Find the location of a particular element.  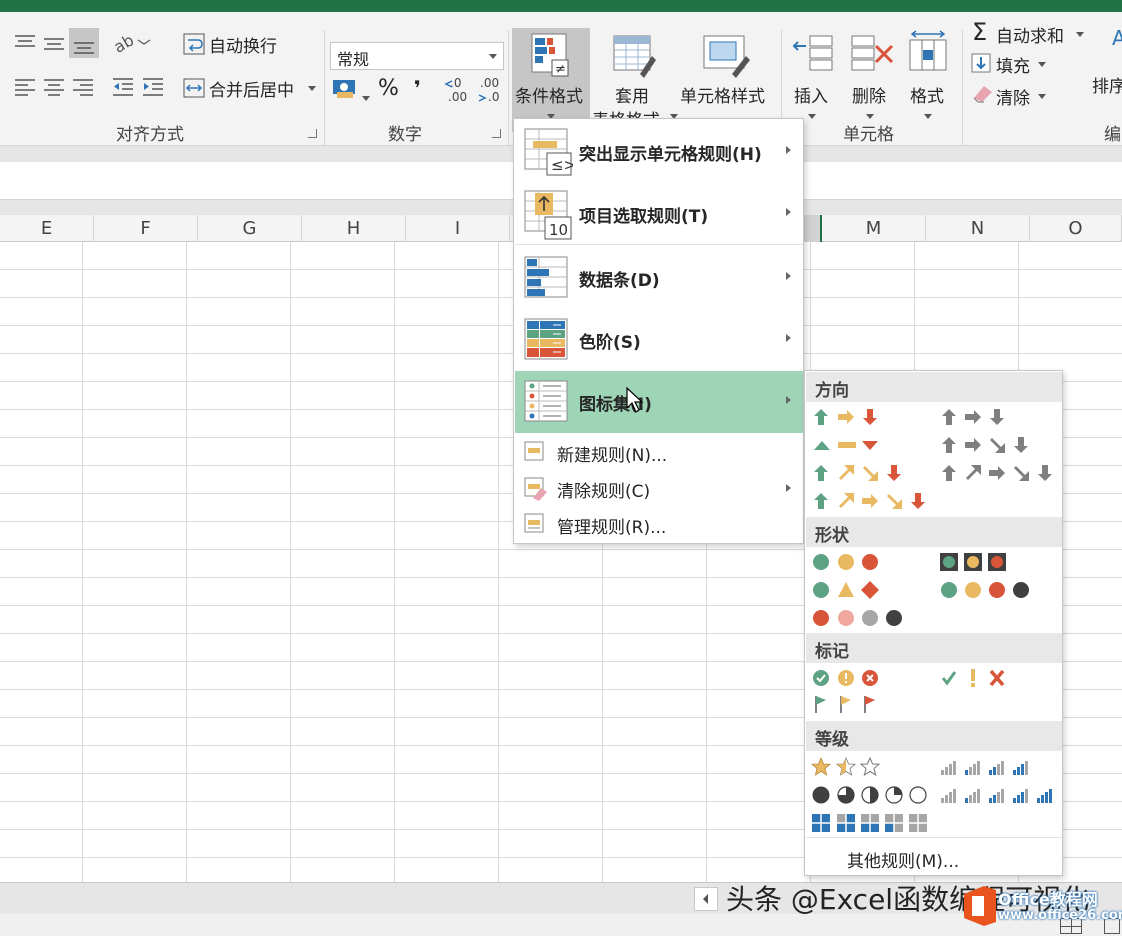

decrease-indent-icon is located at coordinates (123, 87).